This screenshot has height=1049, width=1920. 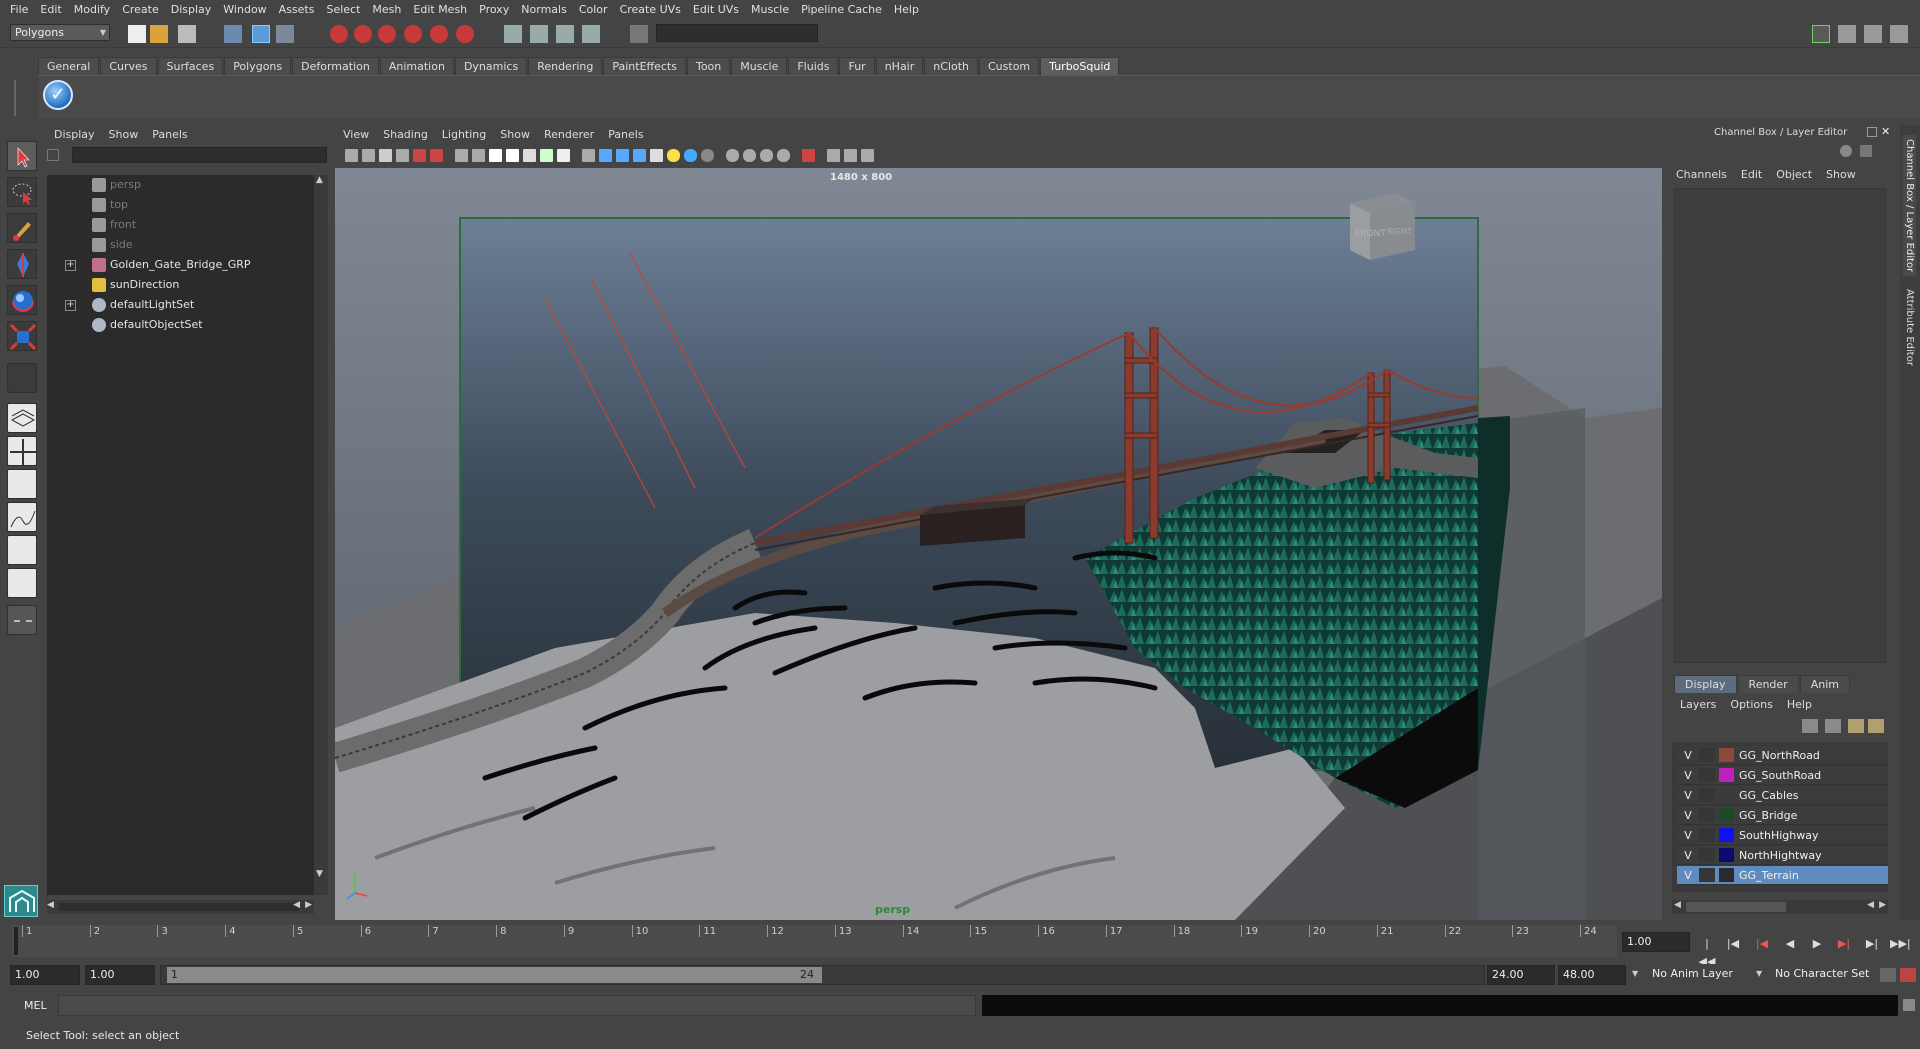 I want to click on menu-color: Color, so click(x=593, y=9).